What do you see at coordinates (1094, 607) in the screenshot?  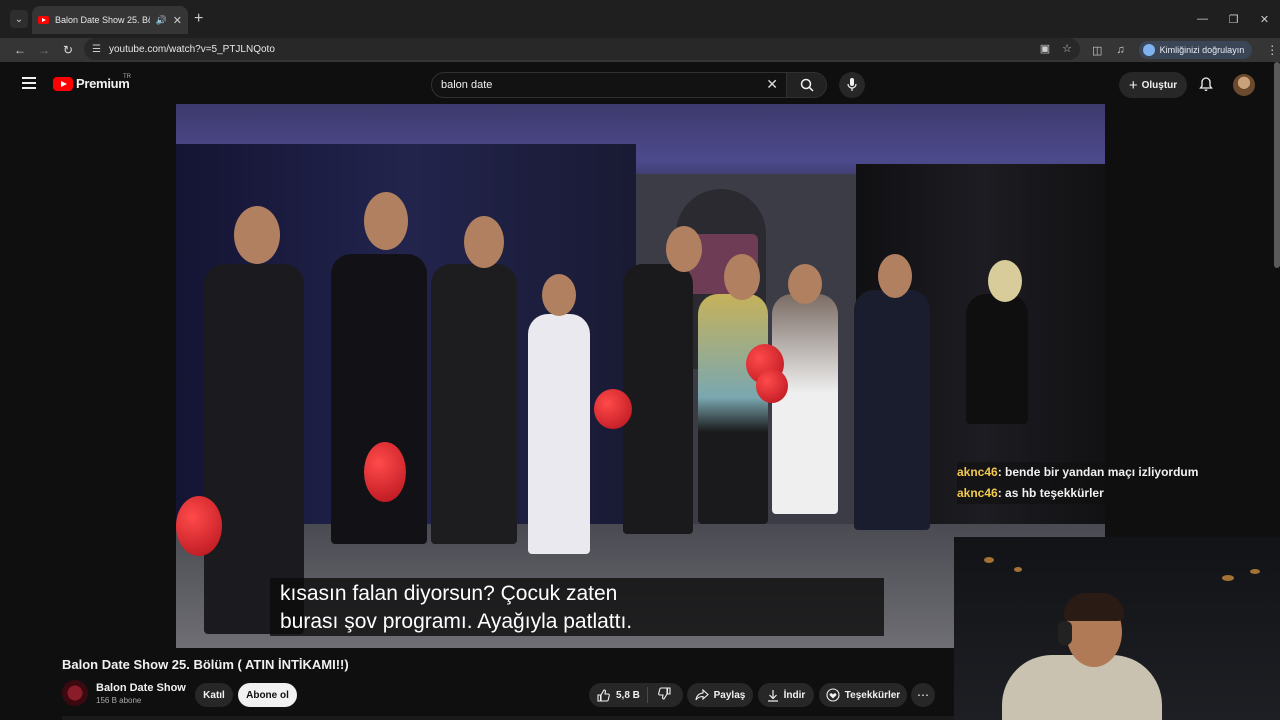 I see `webcam-person-hair` at bounding box center [1094, 607].